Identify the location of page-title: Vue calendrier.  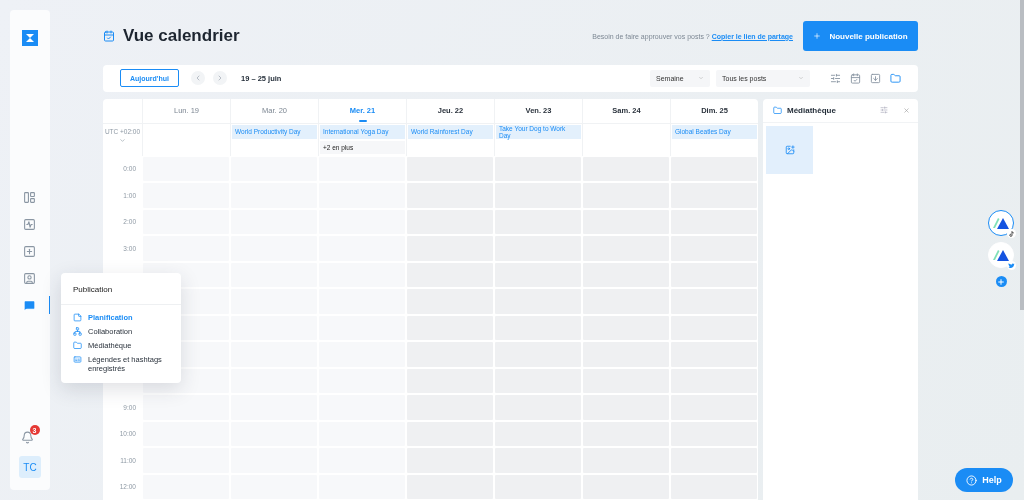
(181, 36).